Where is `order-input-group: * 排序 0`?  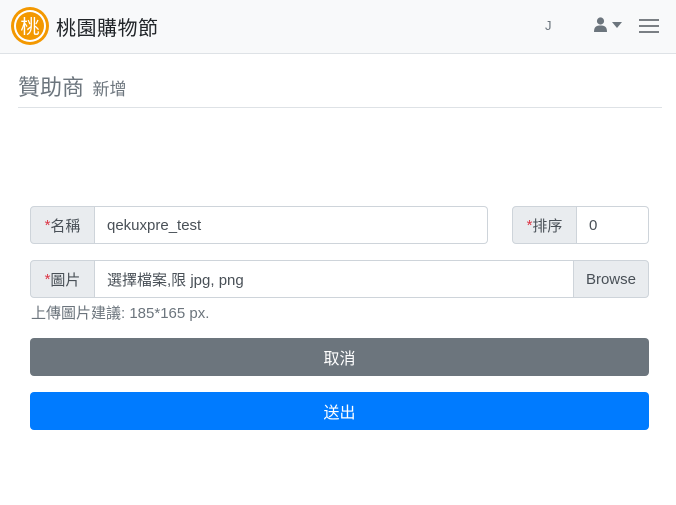 order-input-group: * 排序 0 is located at coordinates (580, 225).